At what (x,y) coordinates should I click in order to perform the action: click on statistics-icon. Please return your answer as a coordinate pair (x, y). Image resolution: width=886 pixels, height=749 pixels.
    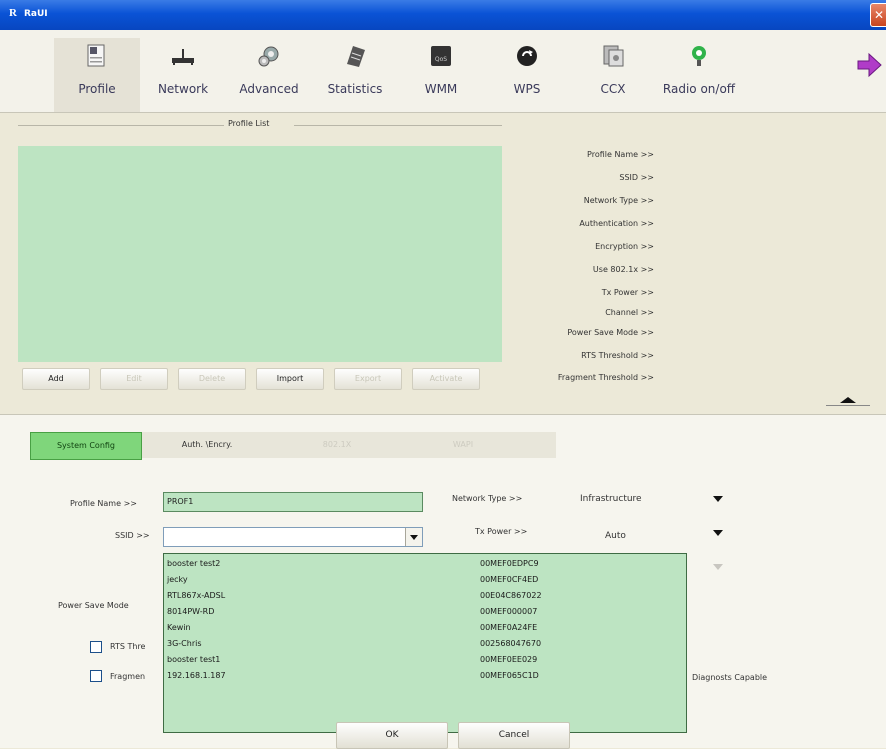
    Looking at the image, I should click on (356, 56).